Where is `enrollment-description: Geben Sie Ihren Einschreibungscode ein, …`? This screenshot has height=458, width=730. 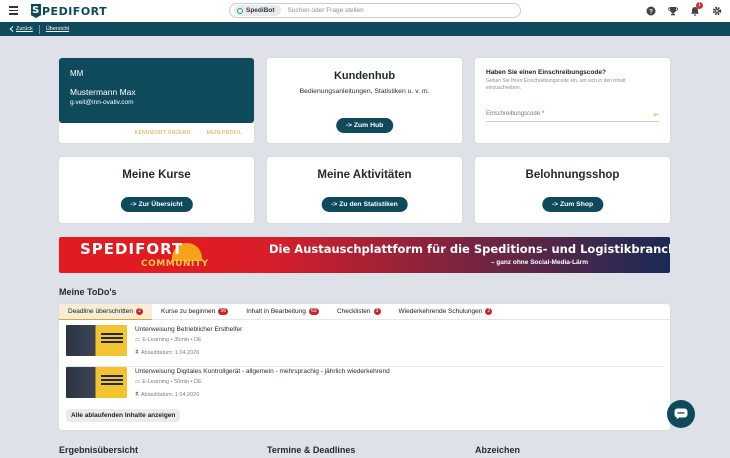 enrollment-description: Geben Sie Ihren Einschreibungscode ein, … is located at coordinates (556, 84).